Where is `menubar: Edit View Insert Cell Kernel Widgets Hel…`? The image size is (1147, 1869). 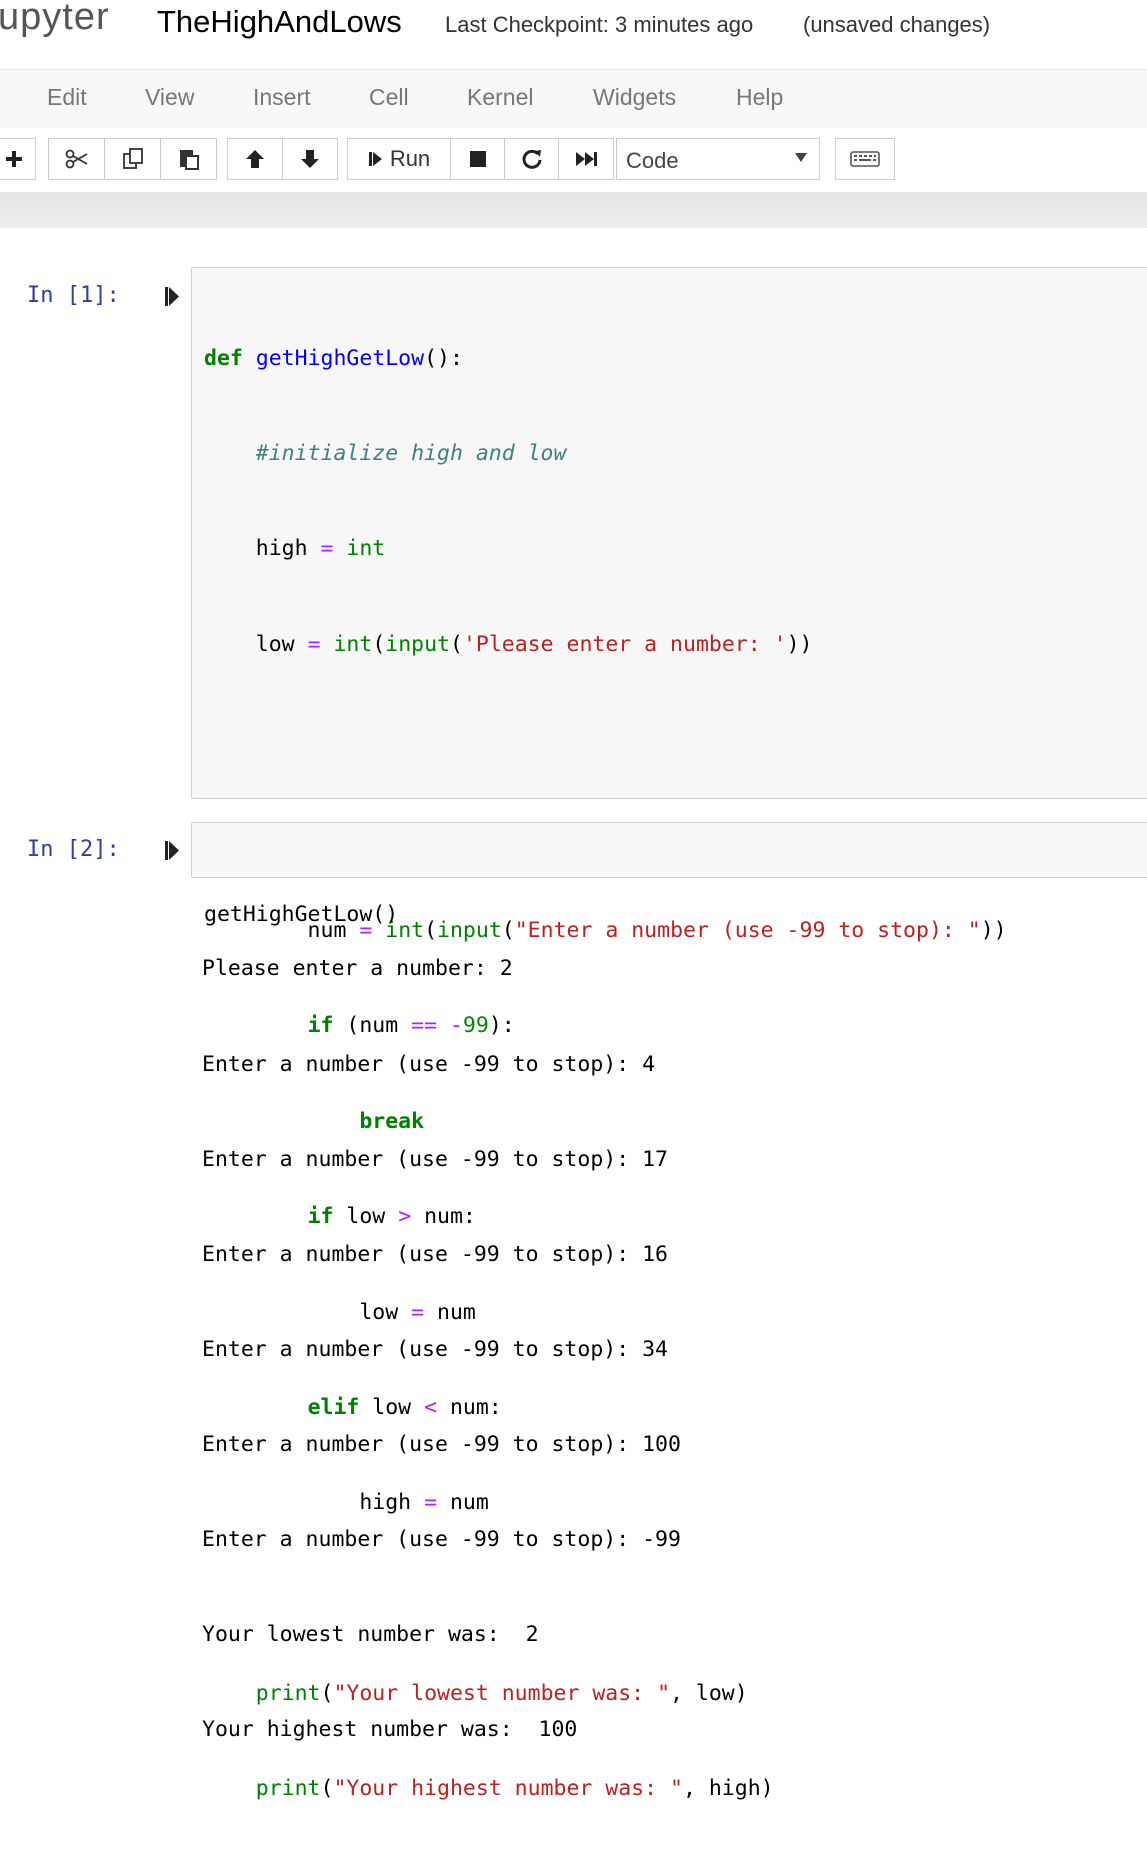 menubar: Edit View Insert Cell Kernel Widgets Hel… is located at coordinates (573, 99).